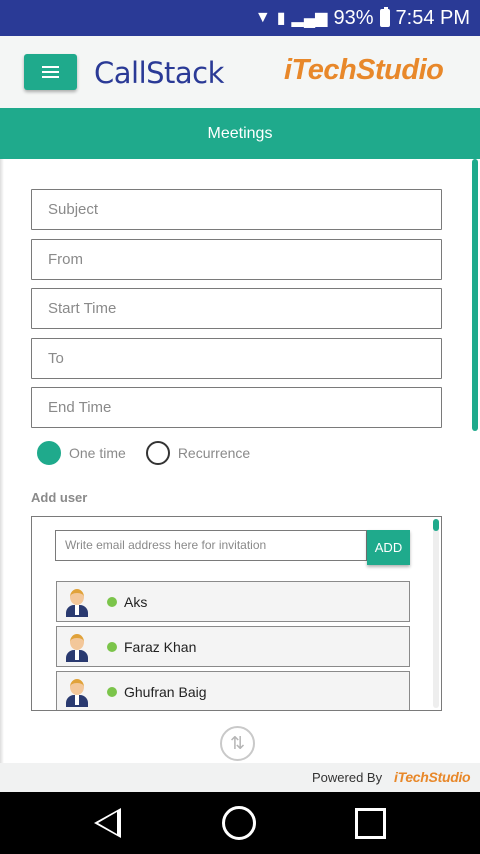 This screenshot has width=480, height=854. I want to click on end-time-field: End Time, so click(236, 407).